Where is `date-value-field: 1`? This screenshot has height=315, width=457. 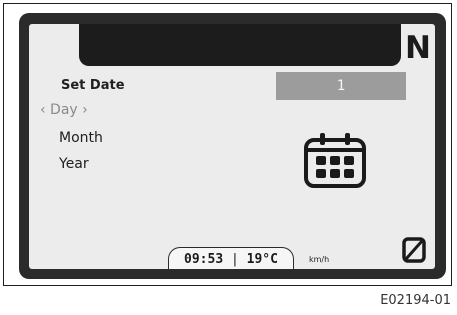
date-value-field: 1 is located at coordinates (341, 86).